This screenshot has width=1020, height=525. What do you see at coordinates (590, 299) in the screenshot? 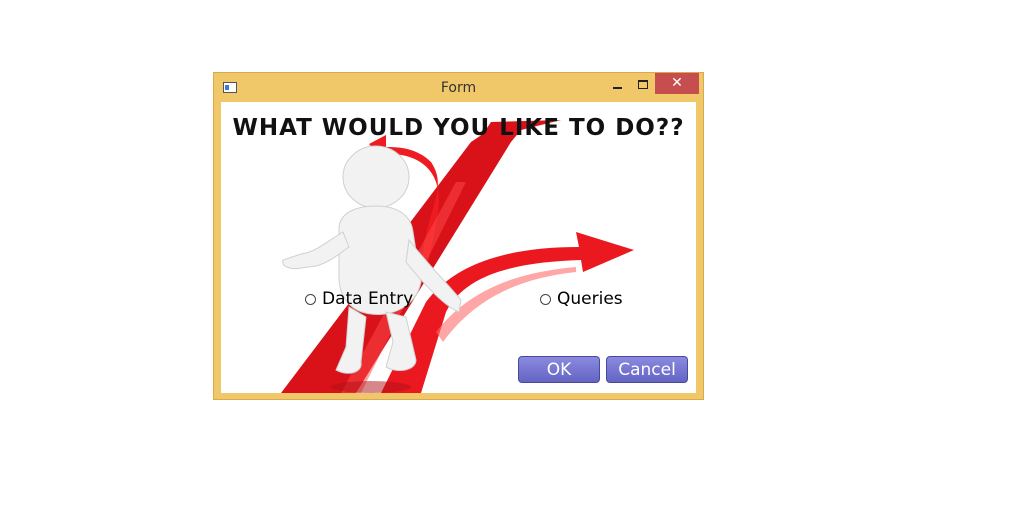
I see `queries-label: Queries` at bounding box center [590, 299].